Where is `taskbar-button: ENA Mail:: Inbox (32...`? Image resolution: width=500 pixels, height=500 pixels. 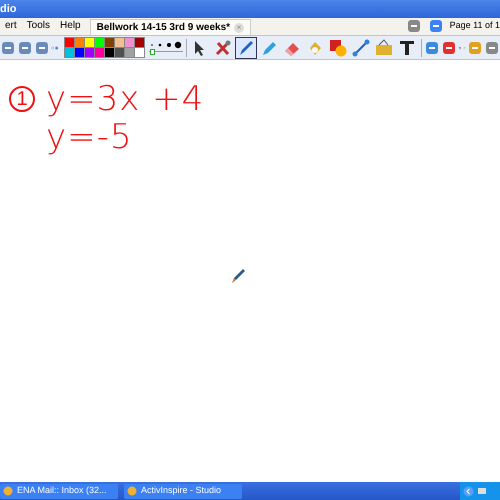
taskbar-button: ENA Mail:: Inbox (32... is located at coordinates (59, 491).